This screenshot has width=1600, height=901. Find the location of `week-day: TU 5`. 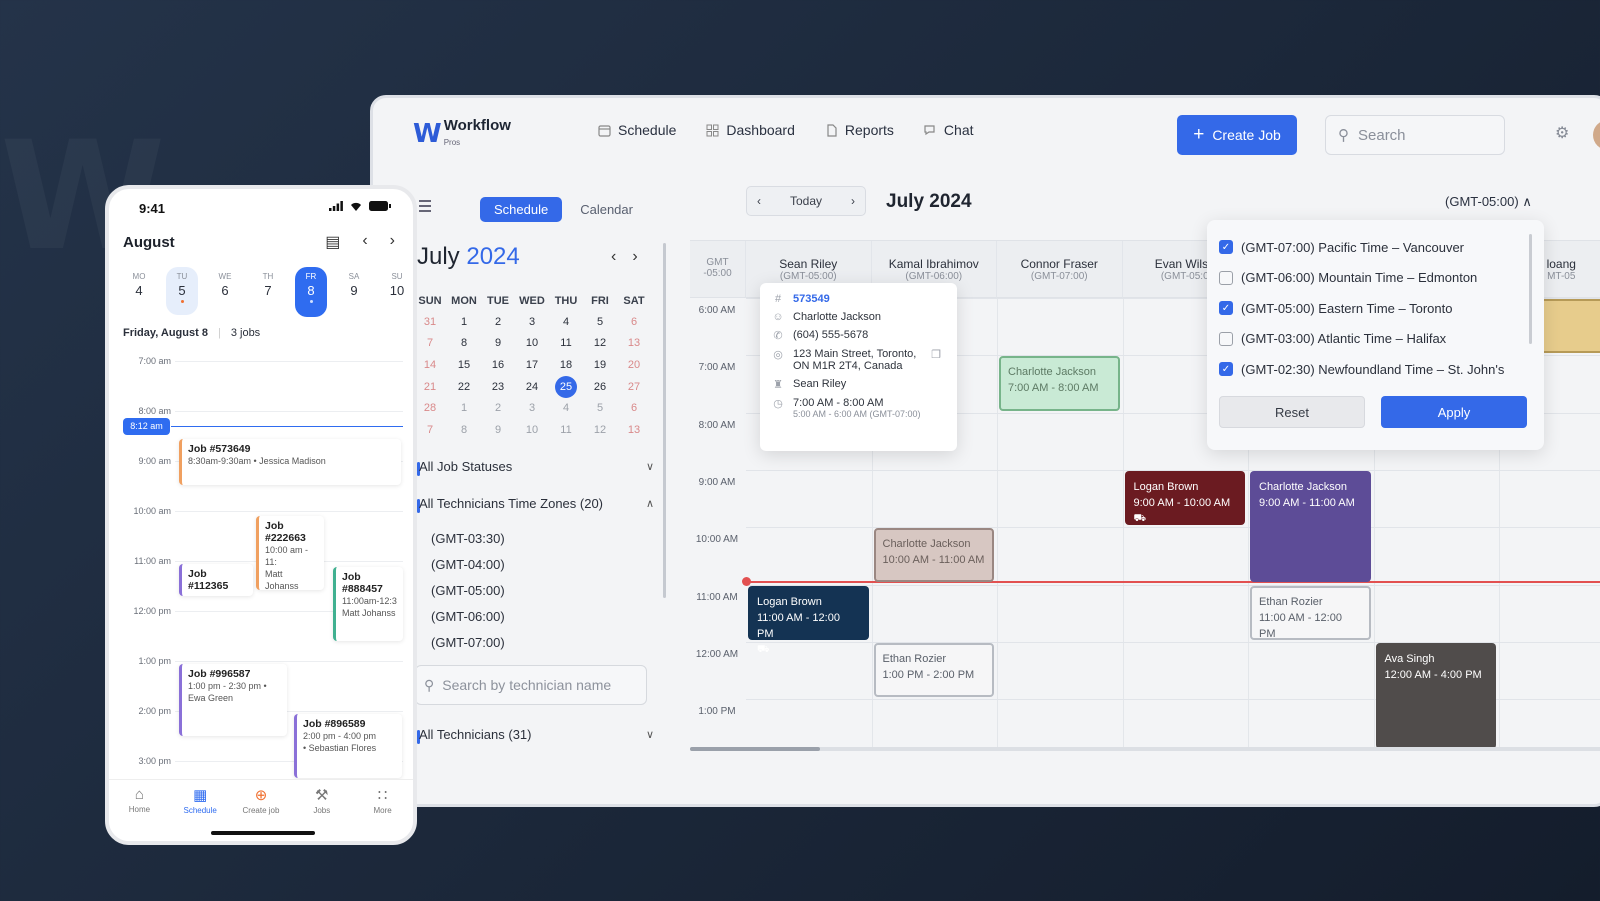

week-day: TU 5 is located at coordinates (182, 291).